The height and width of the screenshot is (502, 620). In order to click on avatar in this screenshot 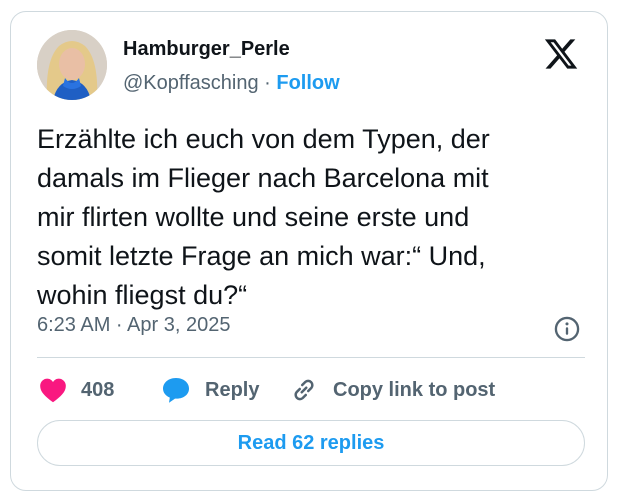, I will do `click(72, 65)`.